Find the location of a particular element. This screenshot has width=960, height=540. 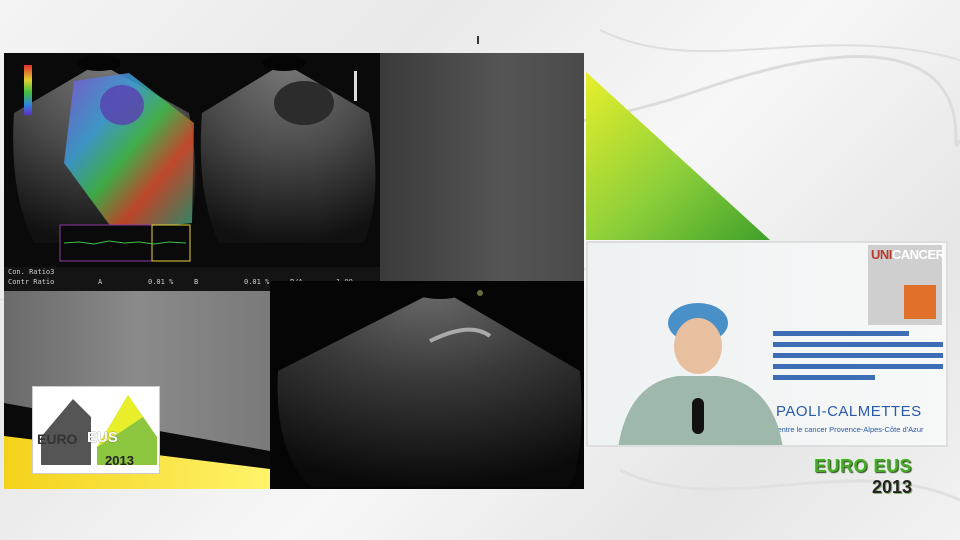

unicancer-uni: UNI is located at coordinates (881, 254).